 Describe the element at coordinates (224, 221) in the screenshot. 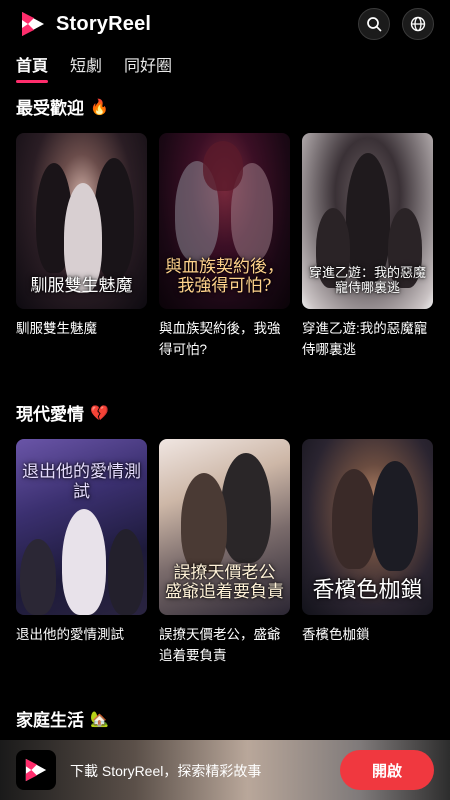

I see `poster-image: 與血族契約後，我強得可怕?` at that location.